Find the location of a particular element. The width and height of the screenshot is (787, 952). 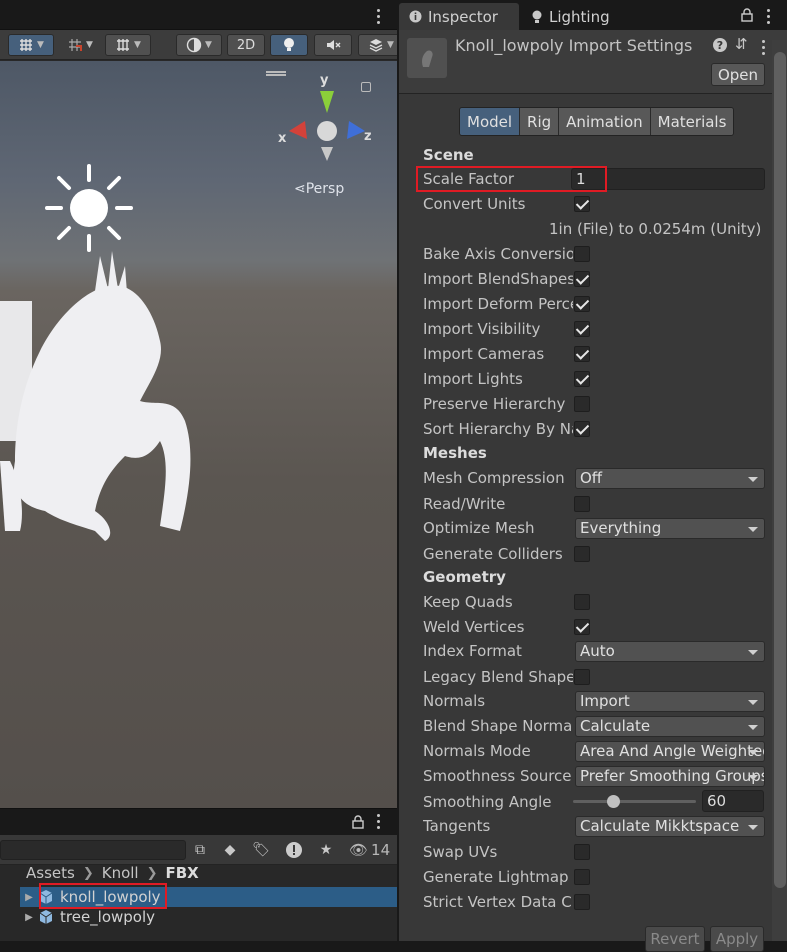

tangents-dropdown: Calculate Mikktspace is located at coordinates (670, 826).